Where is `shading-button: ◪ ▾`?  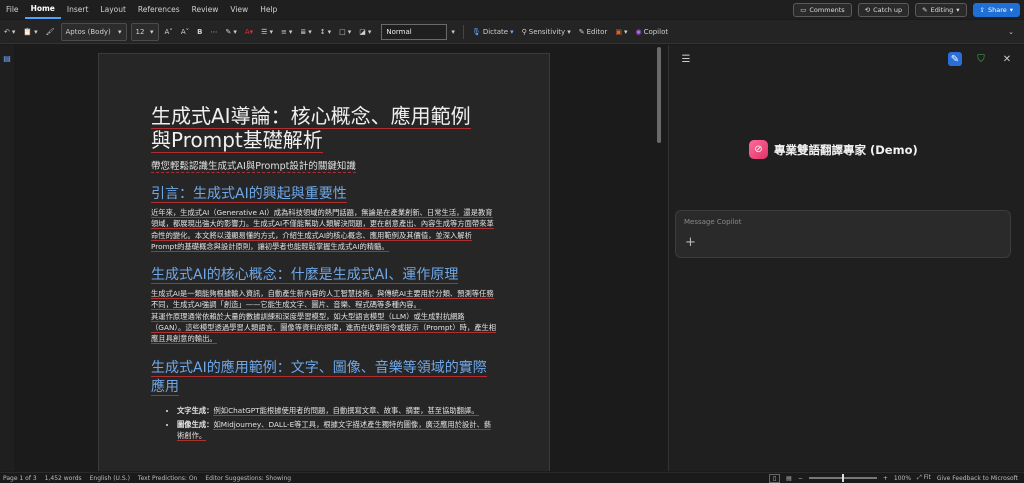
shading-button: ◪ ▾ is located at coordinates (365, 32).